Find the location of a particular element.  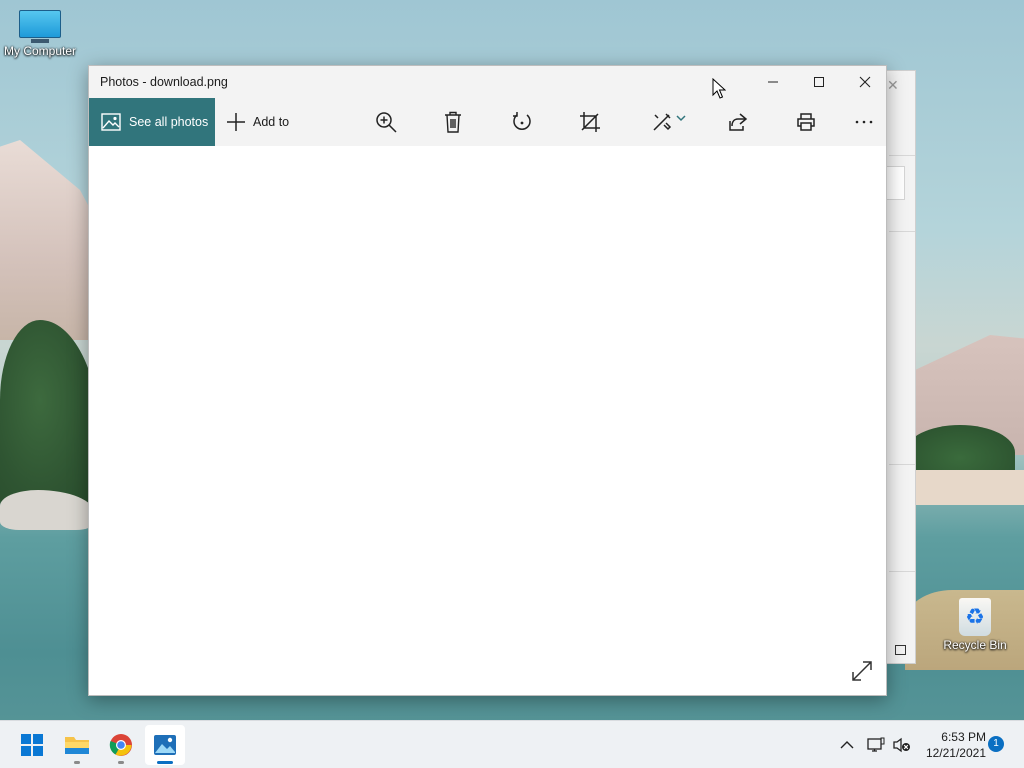

delete-icon is located at coordinates (453, 122).